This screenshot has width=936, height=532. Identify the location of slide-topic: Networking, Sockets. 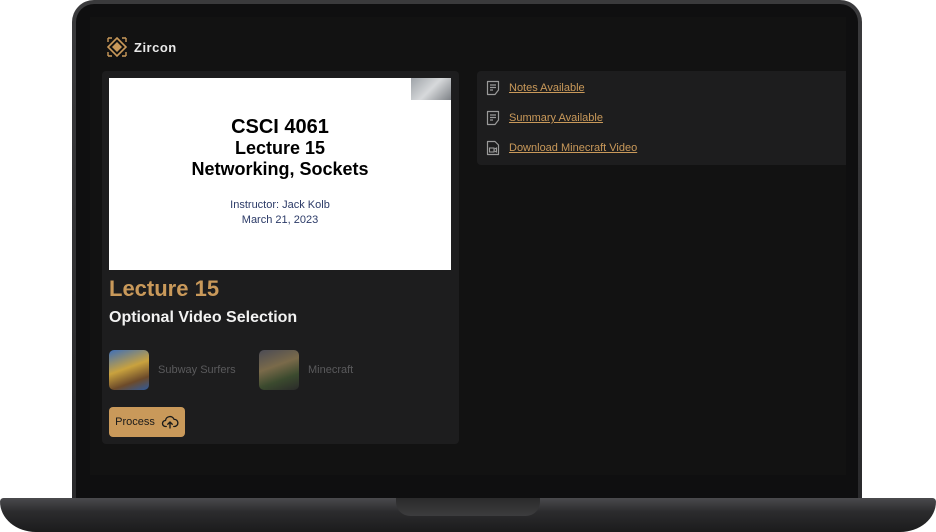
(280, 169).